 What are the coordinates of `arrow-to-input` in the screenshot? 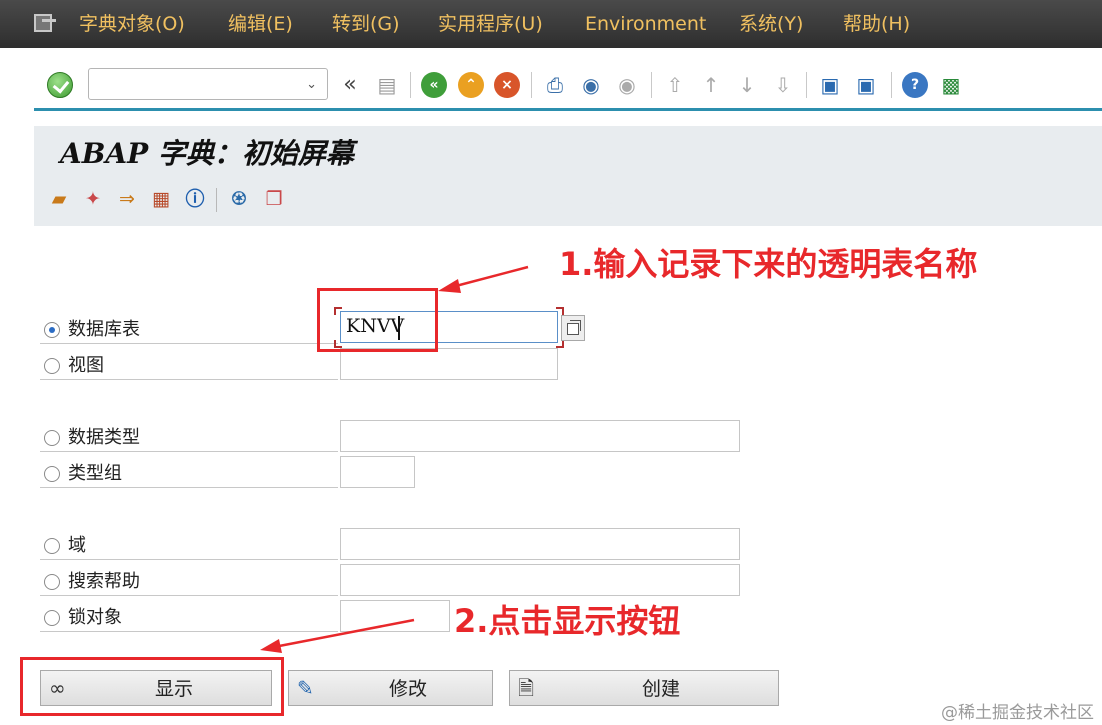 It's located at (490, 277).